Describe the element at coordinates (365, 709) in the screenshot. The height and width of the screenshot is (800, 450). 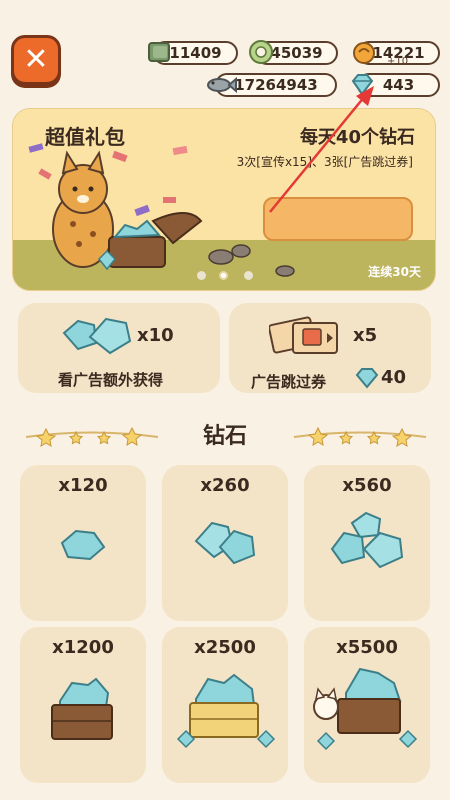
I see `cat-crate-gems-icon` at that location.